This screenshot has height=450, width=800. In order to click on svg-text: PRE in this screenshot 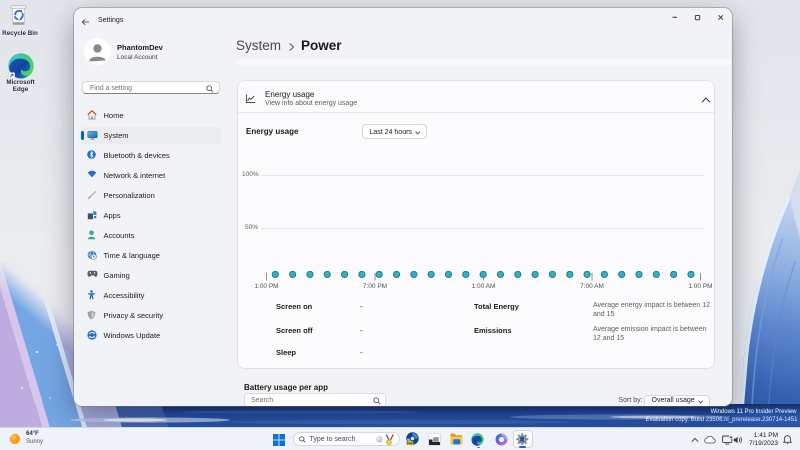, I will do `click(410, 444)`.